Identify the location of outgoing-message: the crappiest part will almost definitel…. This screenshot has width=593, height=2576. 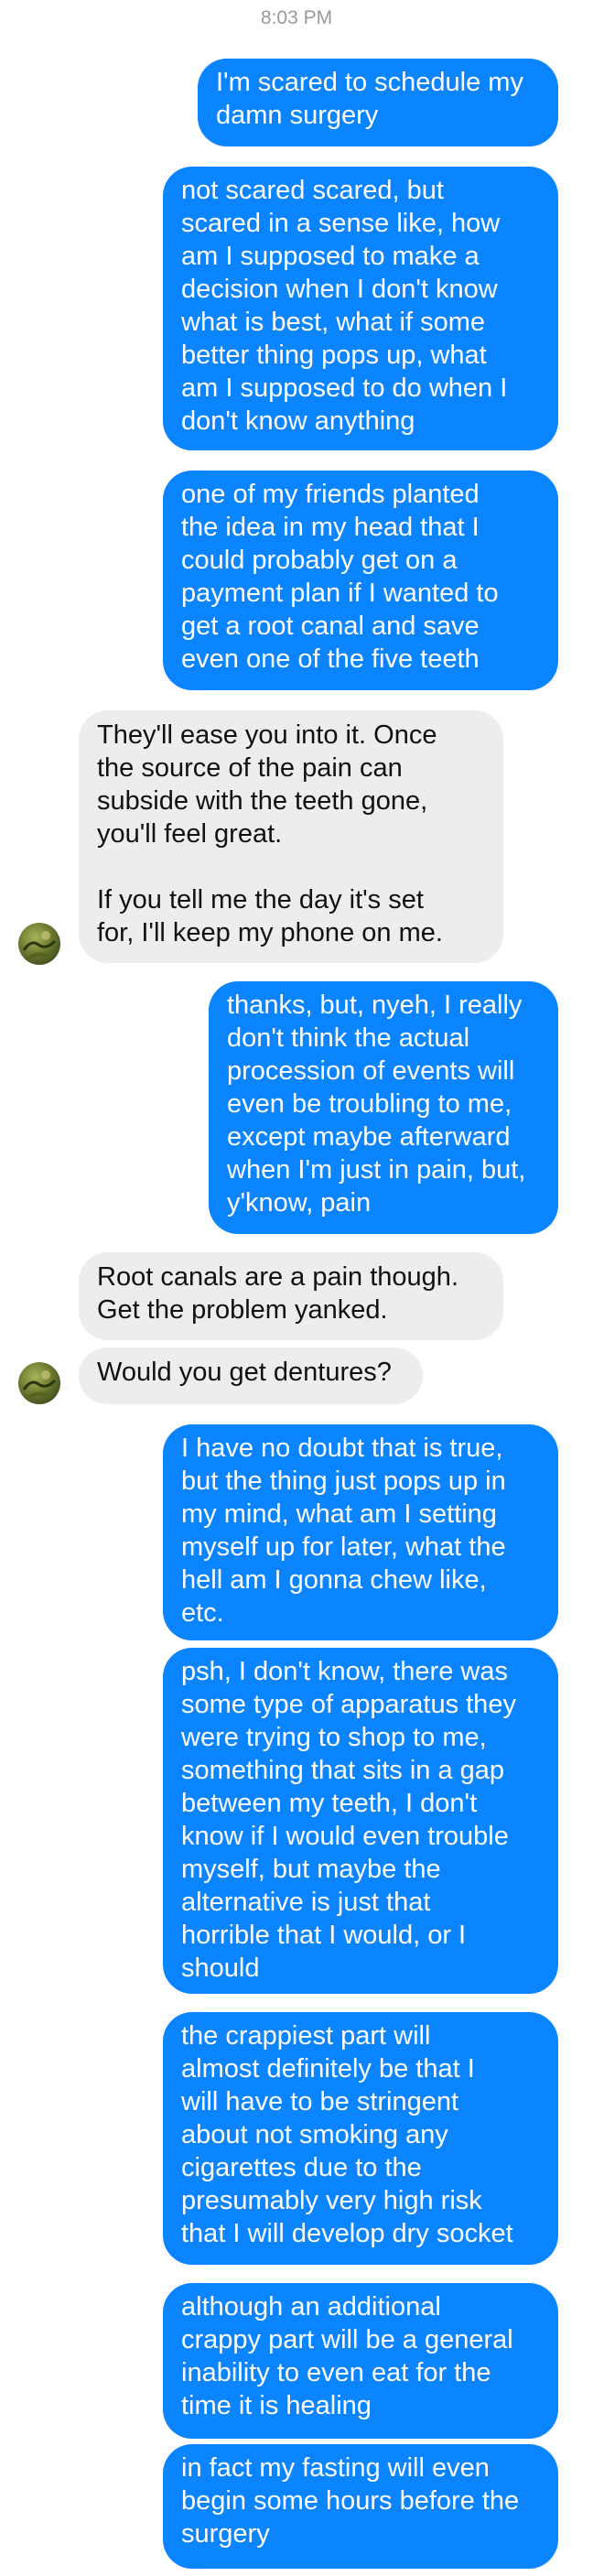
(360, 2139).